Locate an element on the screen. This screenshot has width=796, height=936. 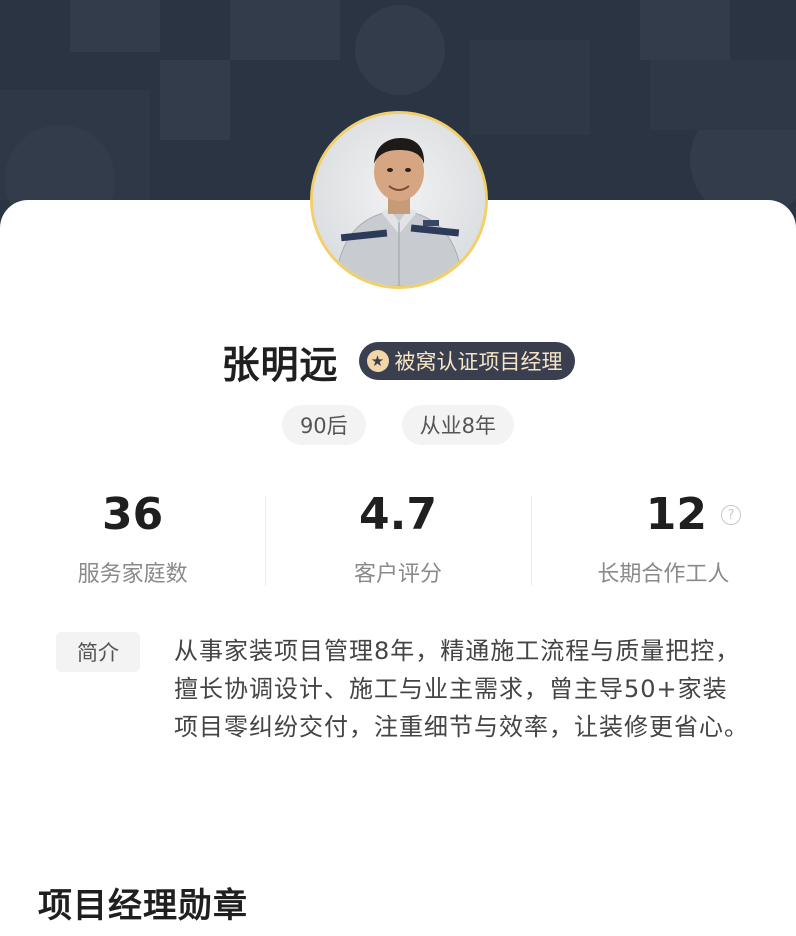
tag-age: 90后 is located at coordinates (323, 425).